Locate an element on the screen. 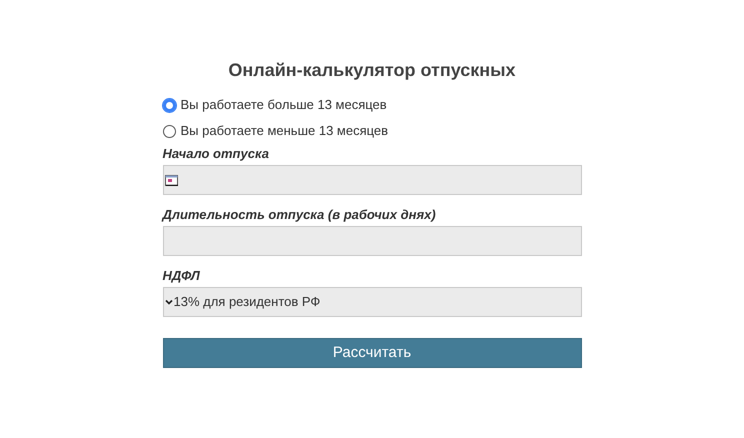 This screenshot has height=438, width=744. calculate-button: Рассчитать is located at coordinates (372, 353).